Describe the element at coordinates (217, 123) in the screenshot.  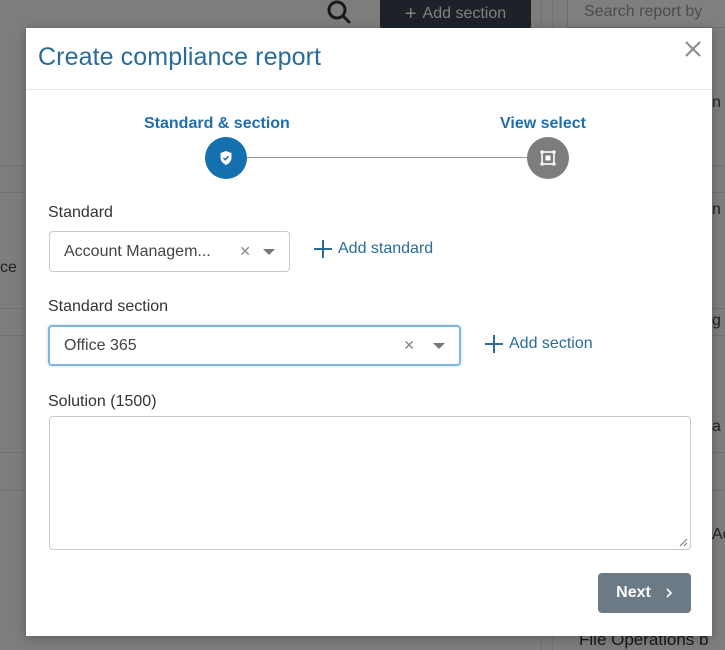
I see `step-label-standard-section: Standard & section` at that location.